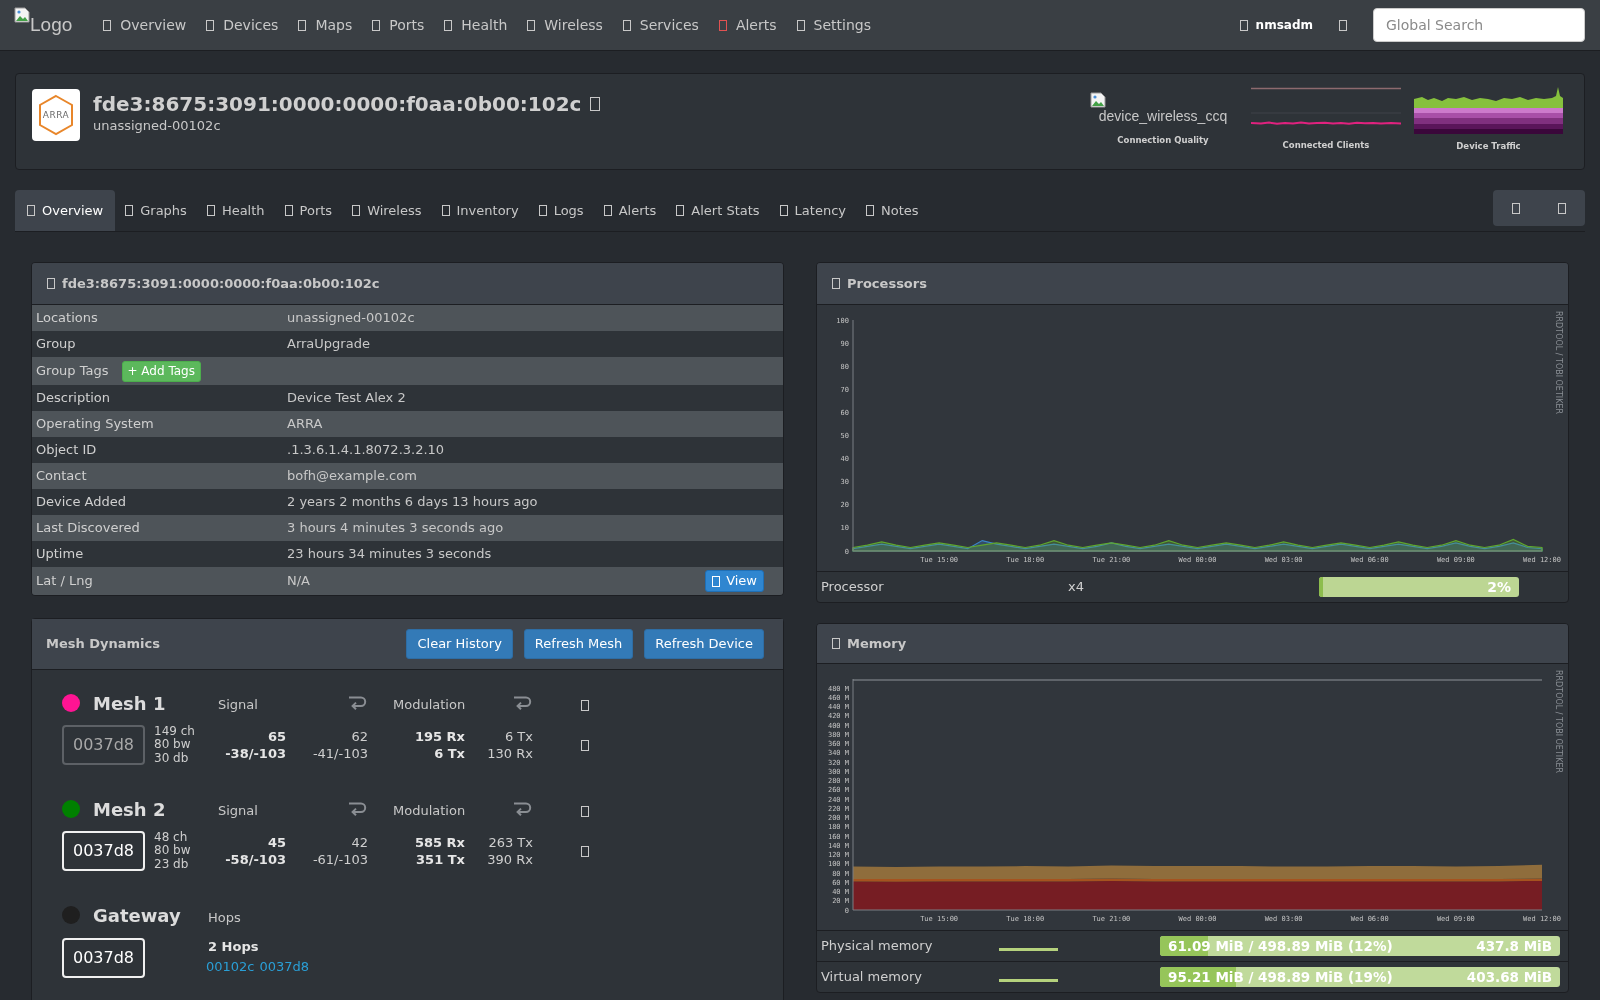  Describe the element at coordinates (67, 318) in the screenshot. I see `field-label: Locations` at that location.